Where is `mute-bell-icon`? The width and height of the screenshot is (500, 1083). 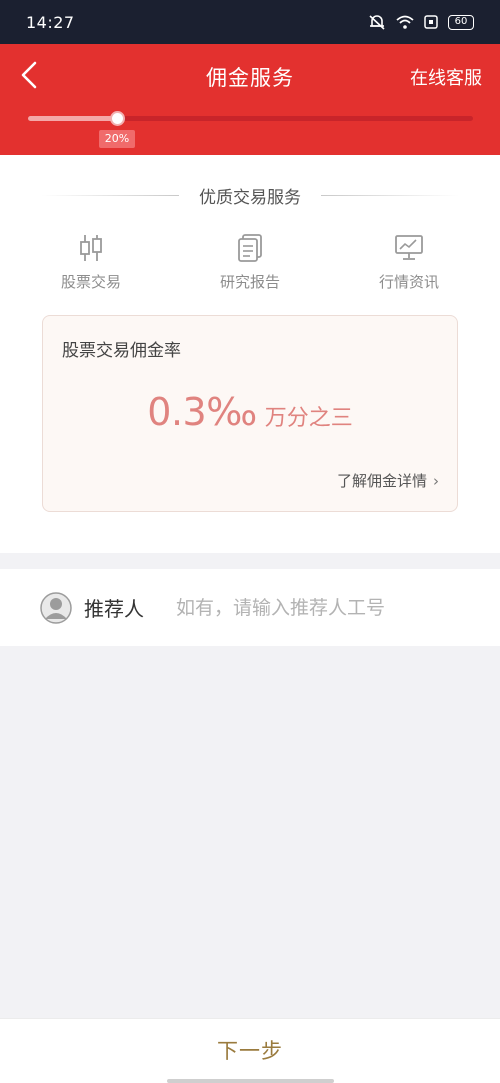
mute-bell-icon is located at coordinates (377, 22).